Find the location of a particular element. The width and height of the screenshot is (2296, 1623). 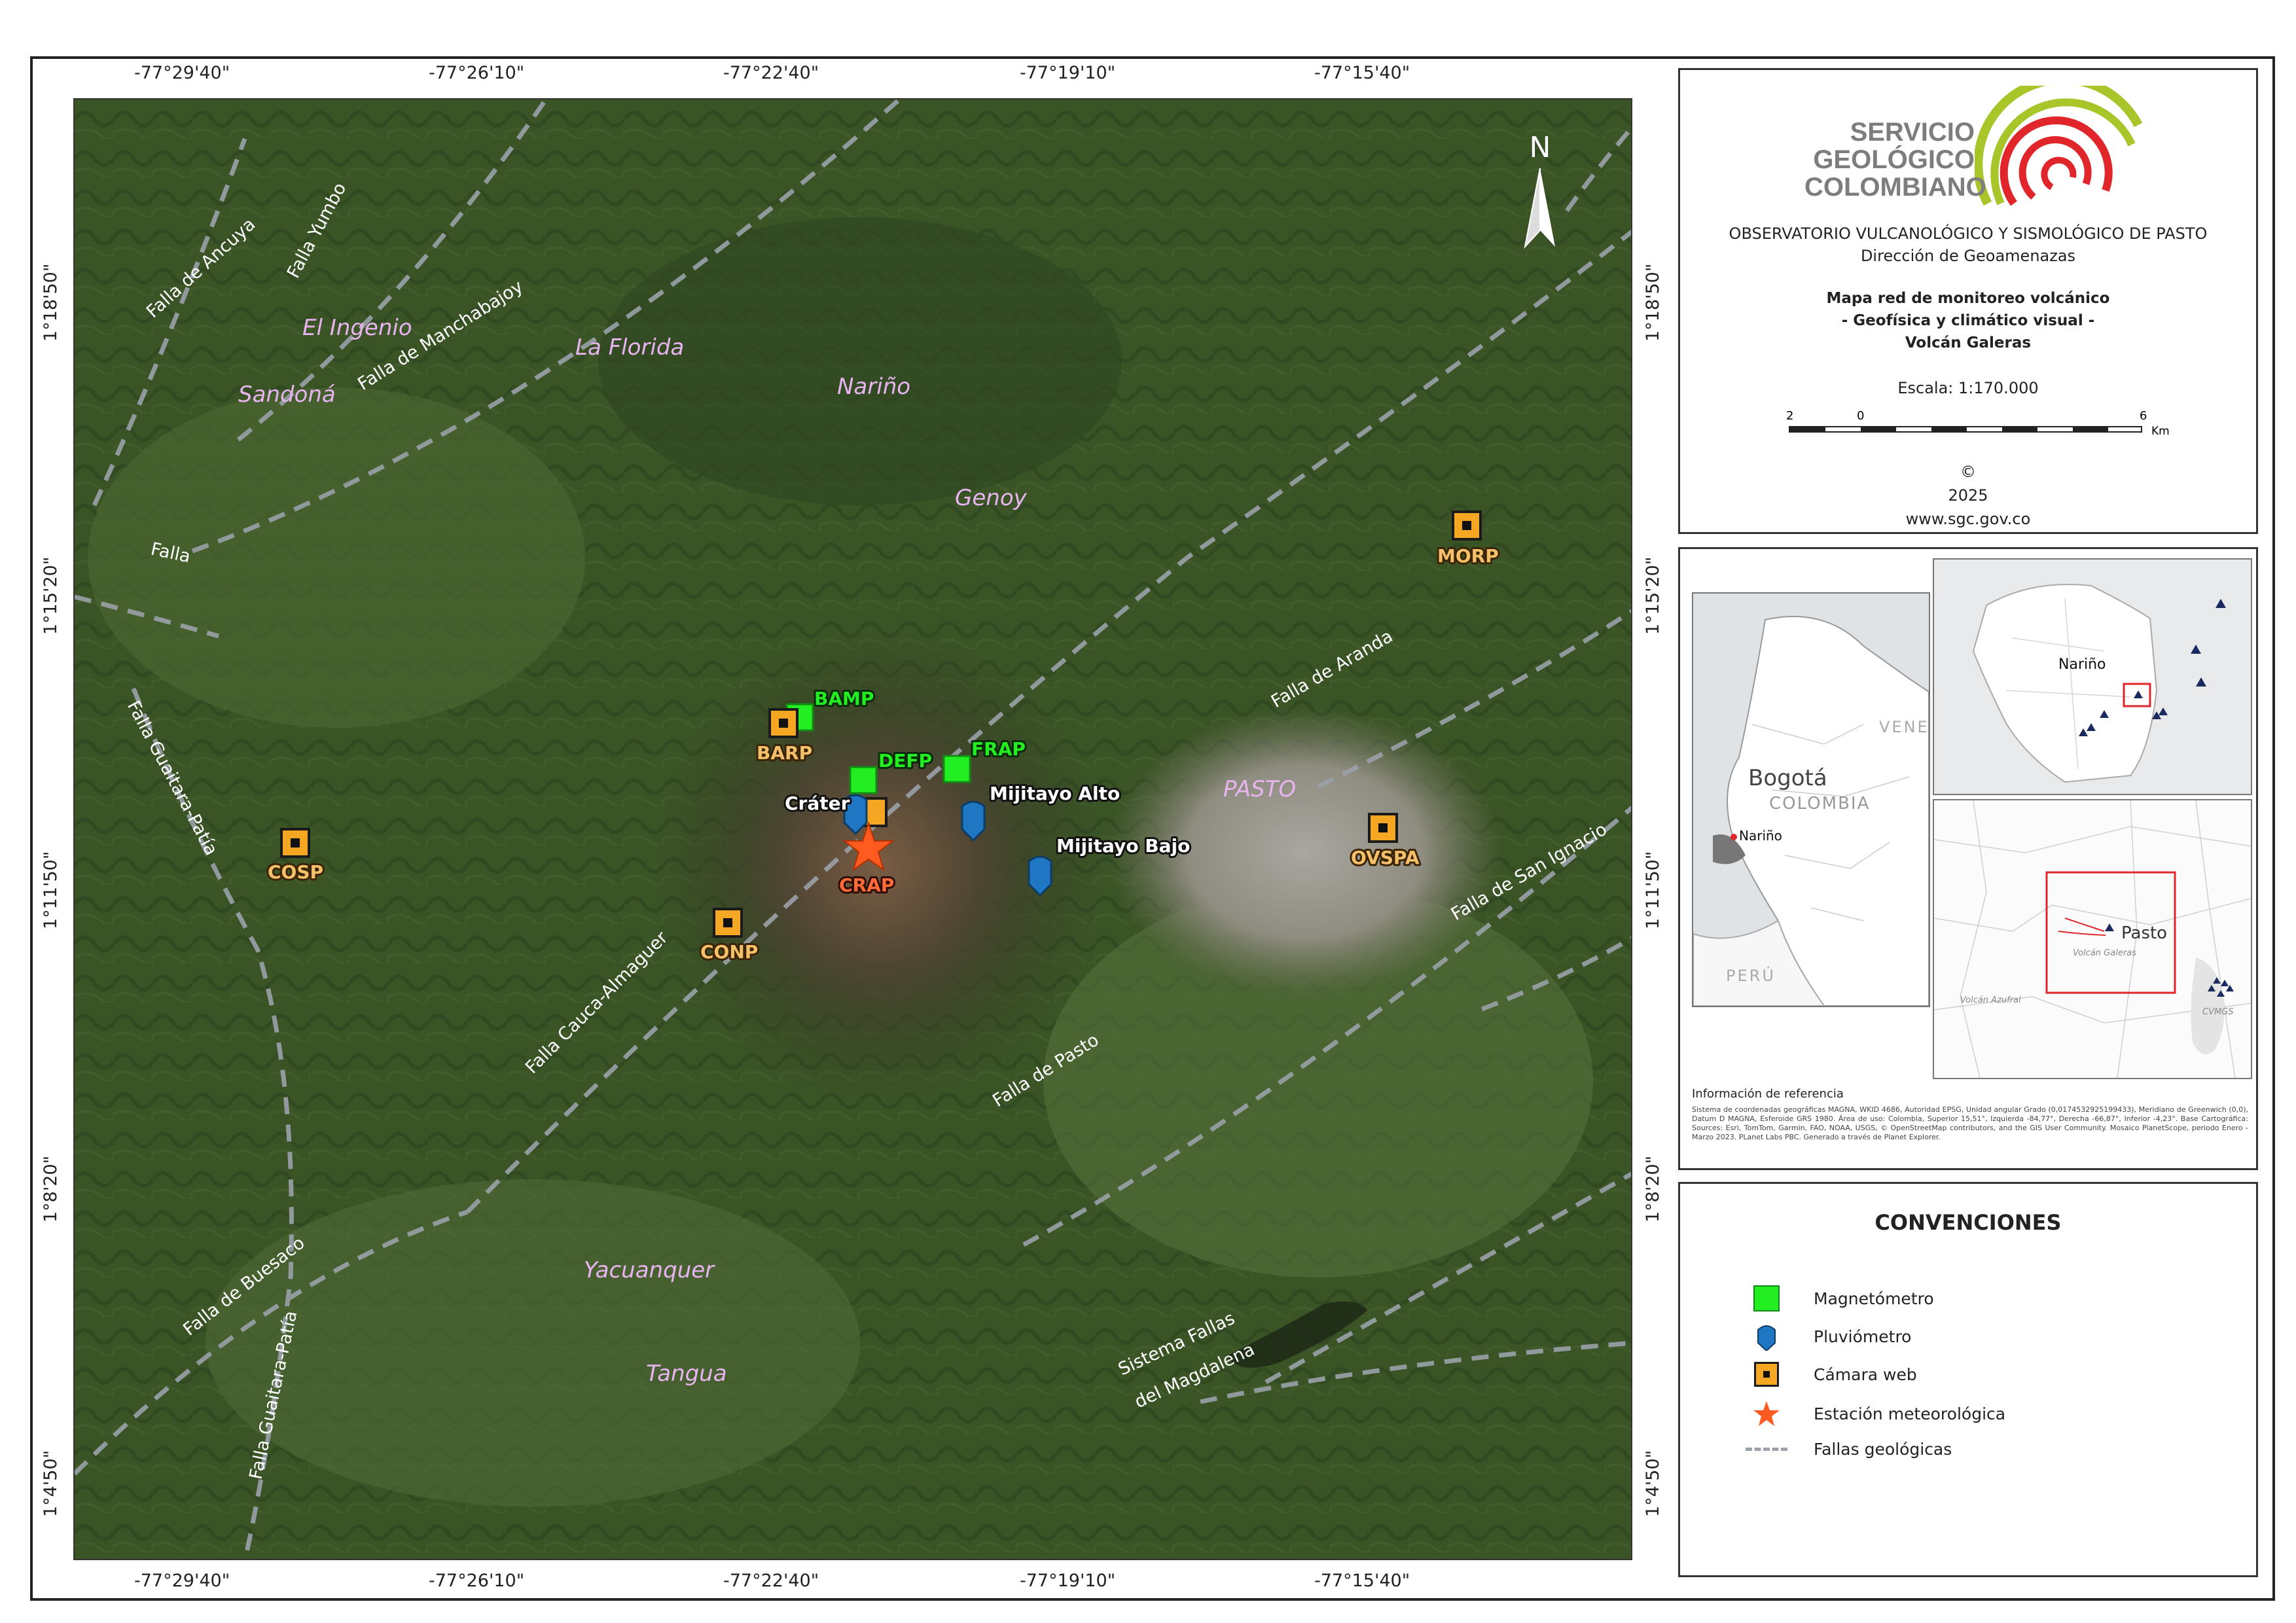

label-morp: MORP is located at coordinates (1468, 556).